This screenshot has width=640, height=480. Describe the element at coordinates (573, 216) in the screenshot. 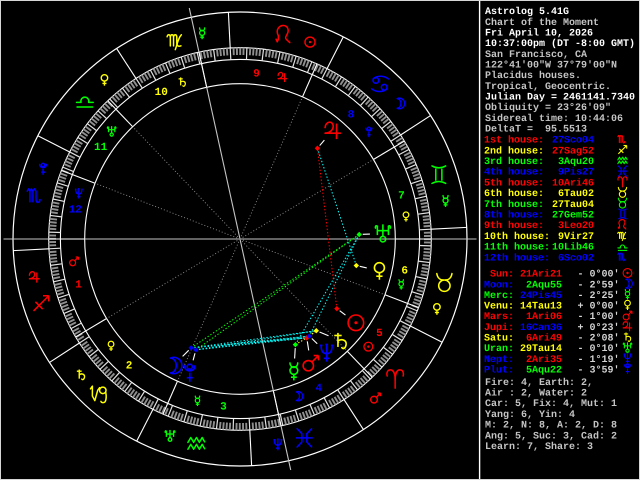

I see `svg-text: 27Gem52` at that location.